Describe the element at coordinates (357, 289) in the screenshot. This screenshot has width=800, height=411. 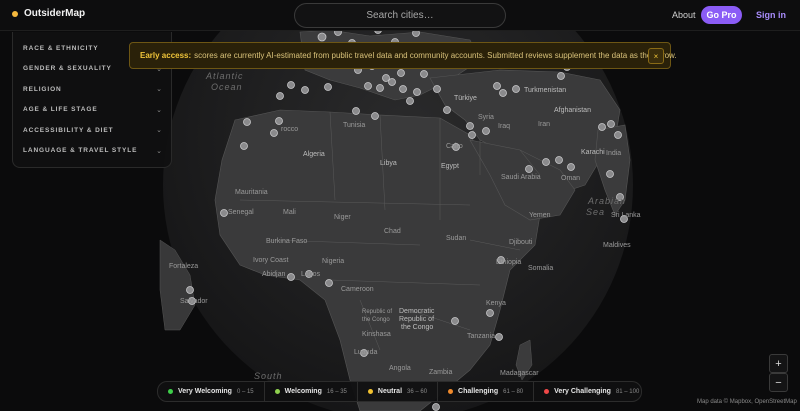
I see `label-cameroon: Cameroon` at that location.